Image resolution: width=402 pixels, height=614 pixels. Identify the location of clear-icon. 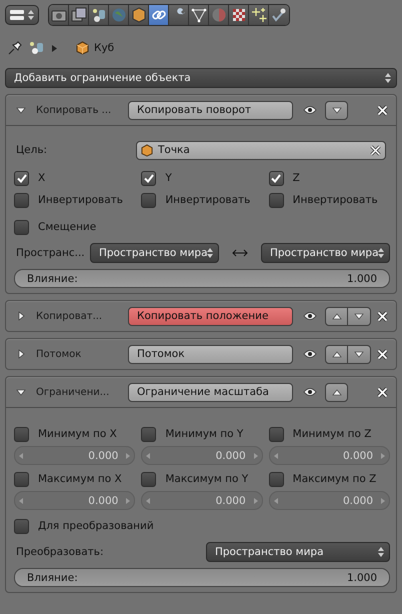
(375, 150).